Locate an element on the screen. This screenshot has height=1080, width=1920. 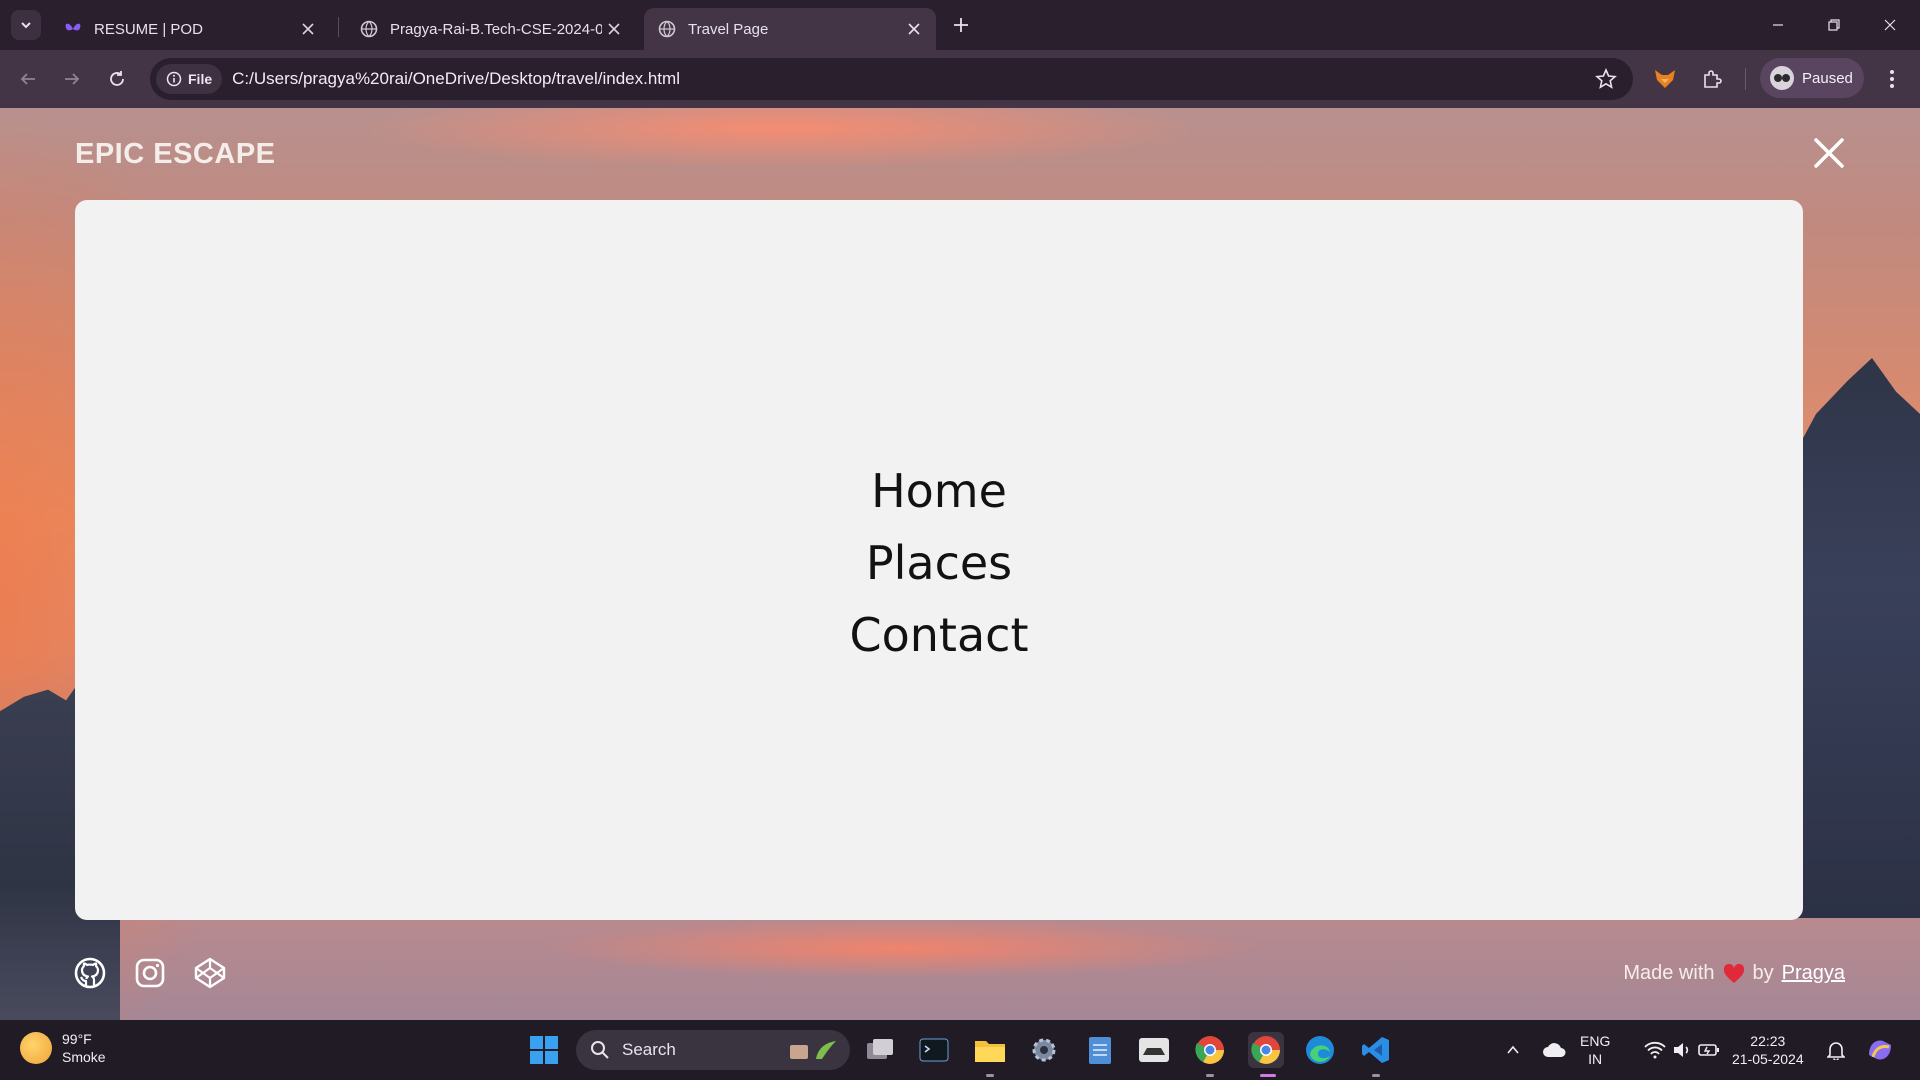
tab-title: Pragya-Rai-B.Tech-CSE-2024-05 is located at coordinates (496, 29).